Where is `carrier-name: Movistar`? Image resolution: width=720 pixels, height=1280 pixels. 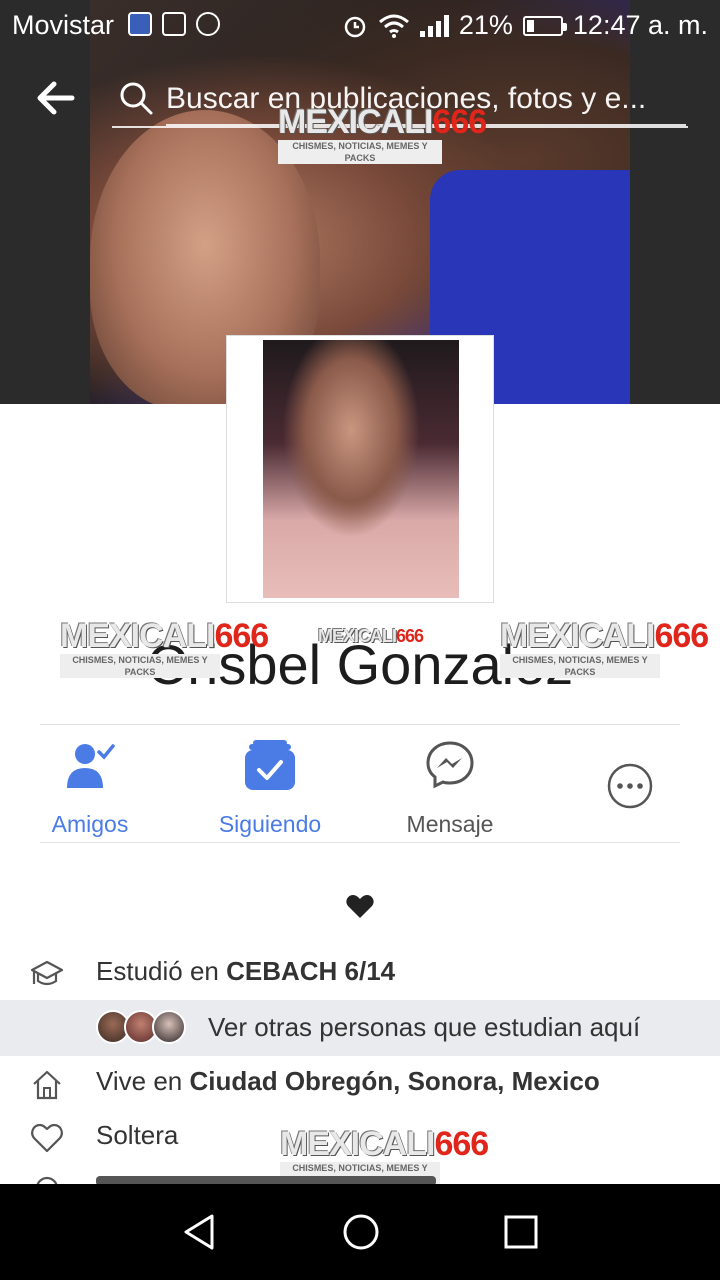
carrier-name: Movistar is located at coordinates (63, 25).